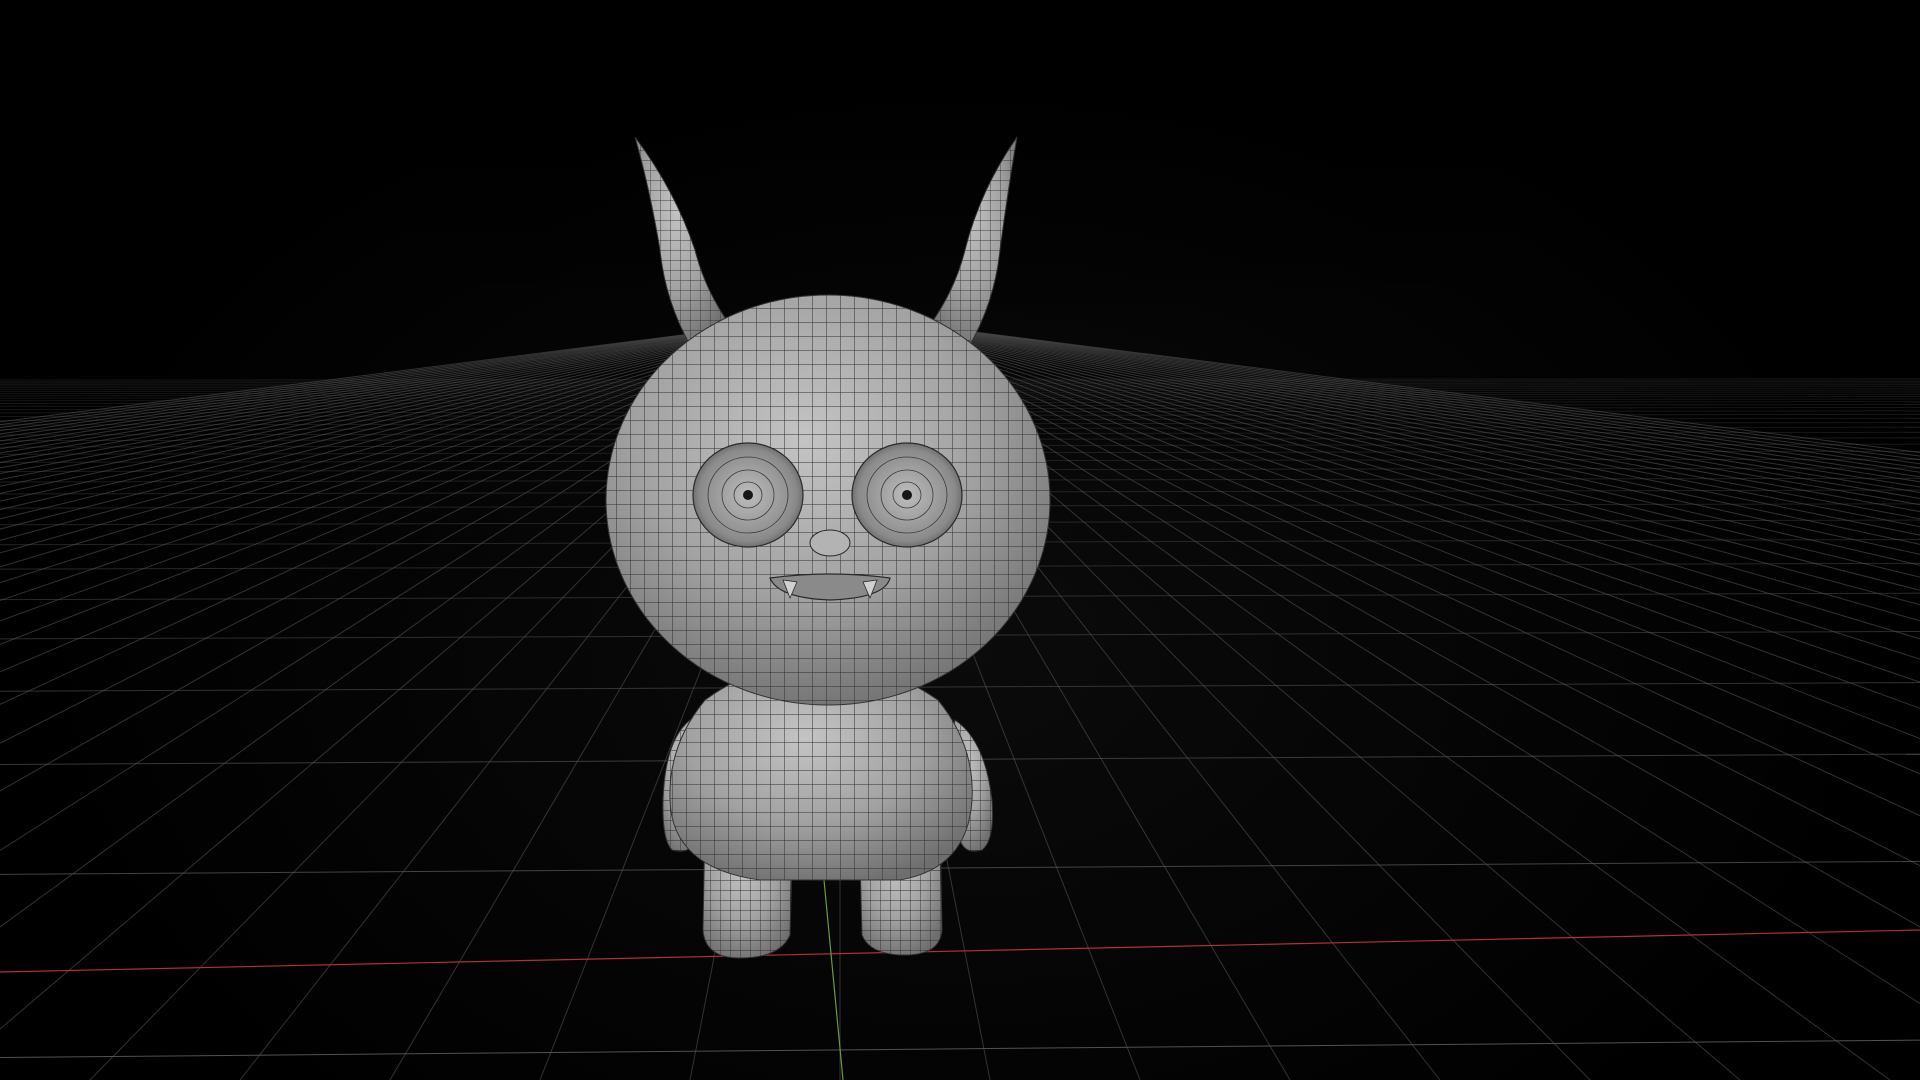 The height and width of the screenshot is (1080, 1920). Describe the element at coordinates (830, 543) in the screenshot. I see `nose` at that location.